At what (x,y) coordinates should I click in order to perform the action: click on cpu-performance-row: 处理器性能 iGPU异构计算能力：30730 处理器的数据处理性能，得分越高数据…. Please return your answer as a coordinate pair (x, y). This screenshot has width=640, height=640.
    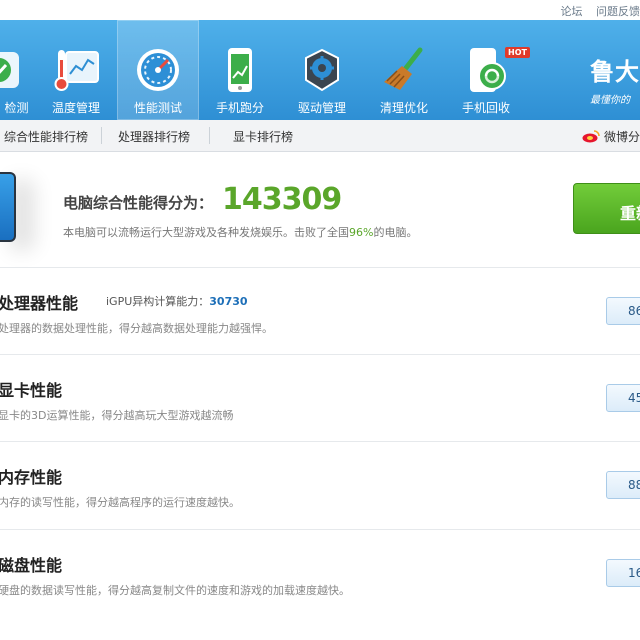
    Looking at the image, I should click on (320, 311).